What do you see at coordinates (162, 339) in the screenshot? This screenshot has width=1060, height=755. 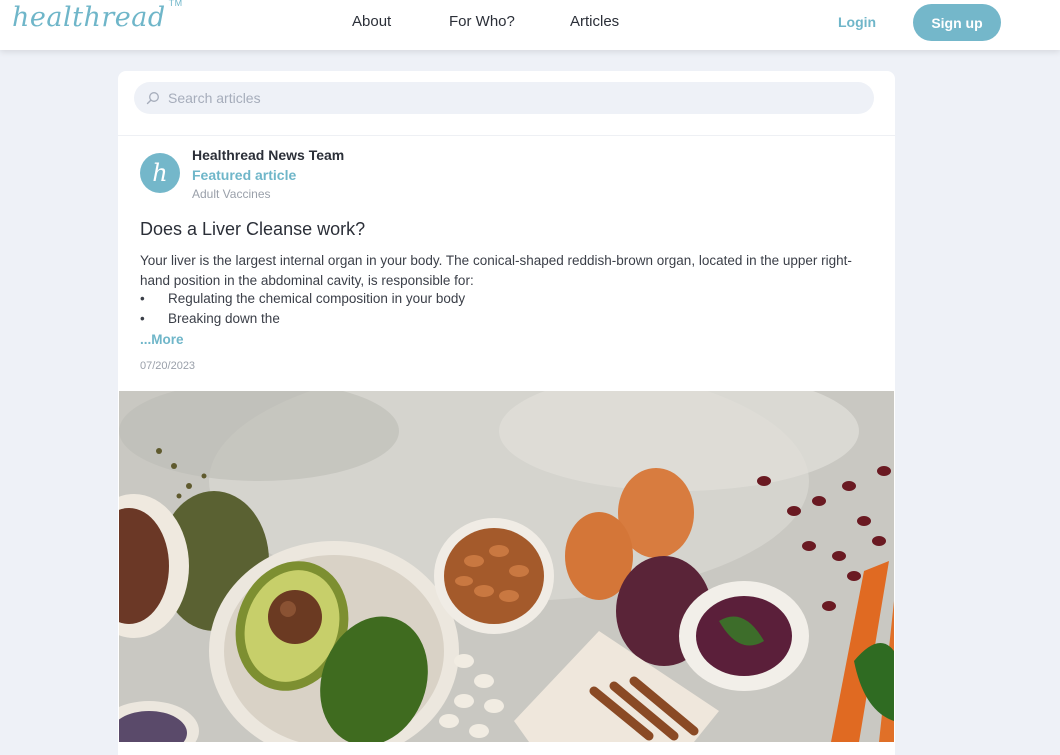 I see `read-more-link: ...More` at bounding box center [162, 339].